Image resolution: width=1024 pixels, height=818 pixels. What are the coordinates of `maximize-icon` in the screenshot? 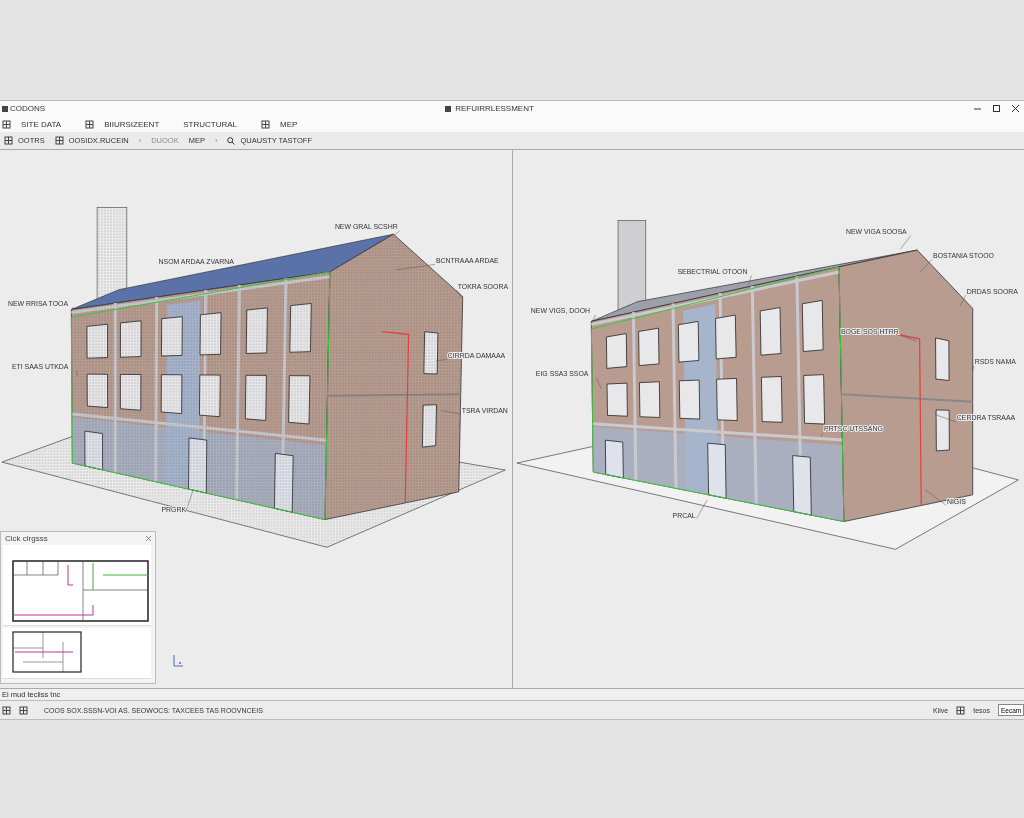 It's located at (996, 108).